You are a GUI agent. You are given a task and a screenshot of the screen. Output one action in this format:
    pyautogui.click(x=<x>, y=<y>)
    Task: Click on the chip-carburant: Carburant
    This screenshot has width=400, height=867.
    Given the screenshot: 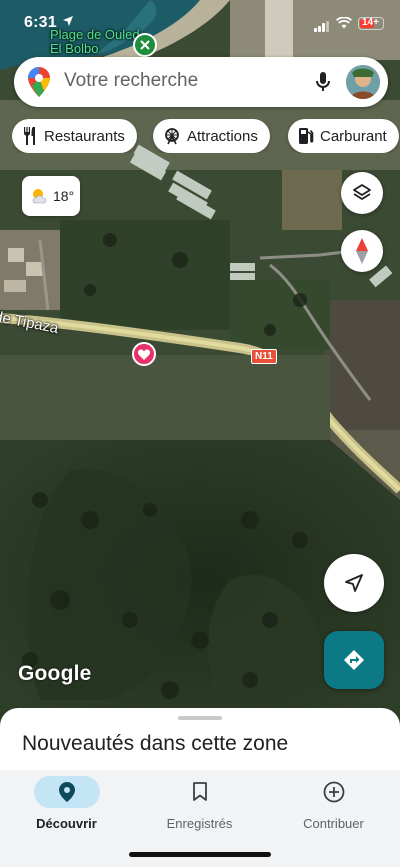 What is the action you would take?
    pyautogui.click(x=343, y=136)
    